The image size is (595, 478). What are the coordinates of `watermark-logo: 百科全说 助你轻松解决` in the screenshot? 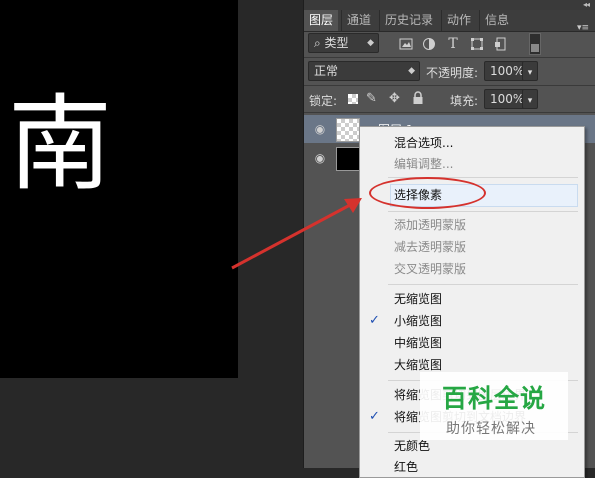 It's located at (494, 406).